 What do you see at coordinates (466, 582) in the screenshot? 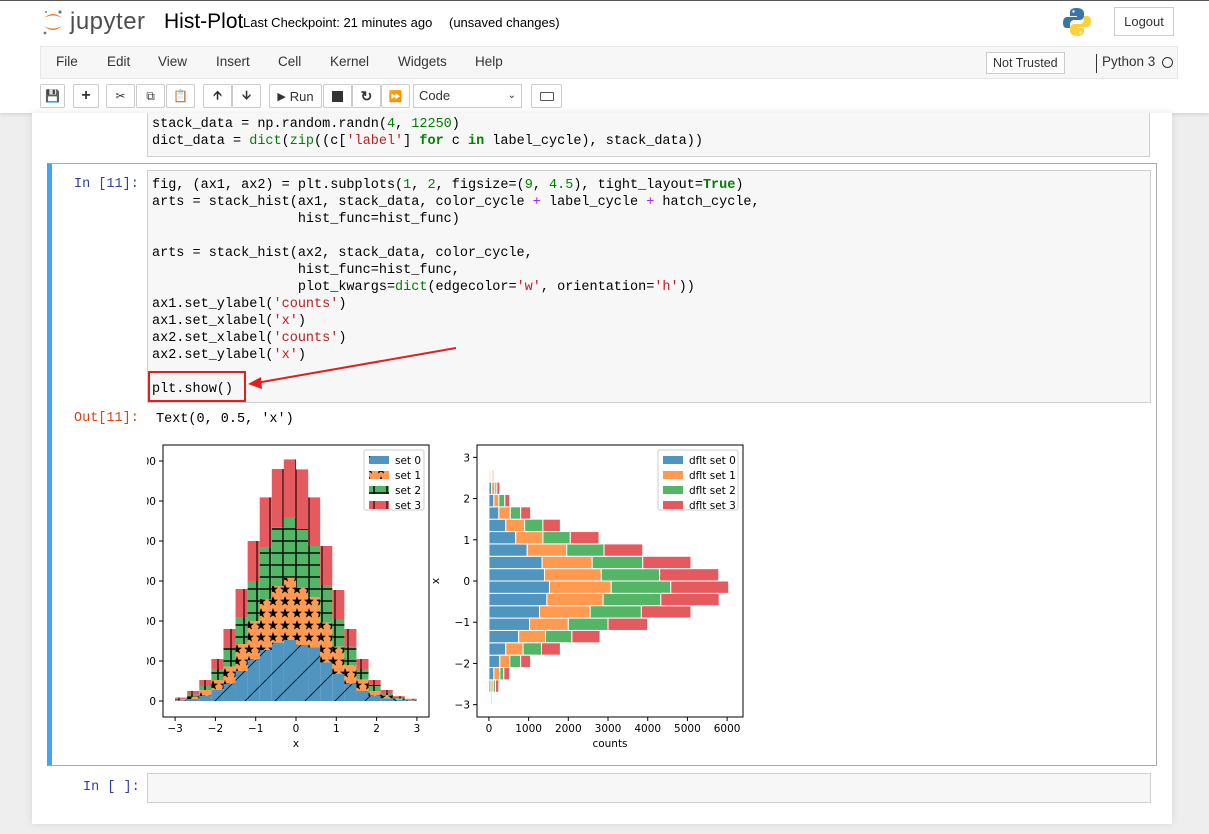
I see `y-tick-label: 0` at bounding box center [466, 582].